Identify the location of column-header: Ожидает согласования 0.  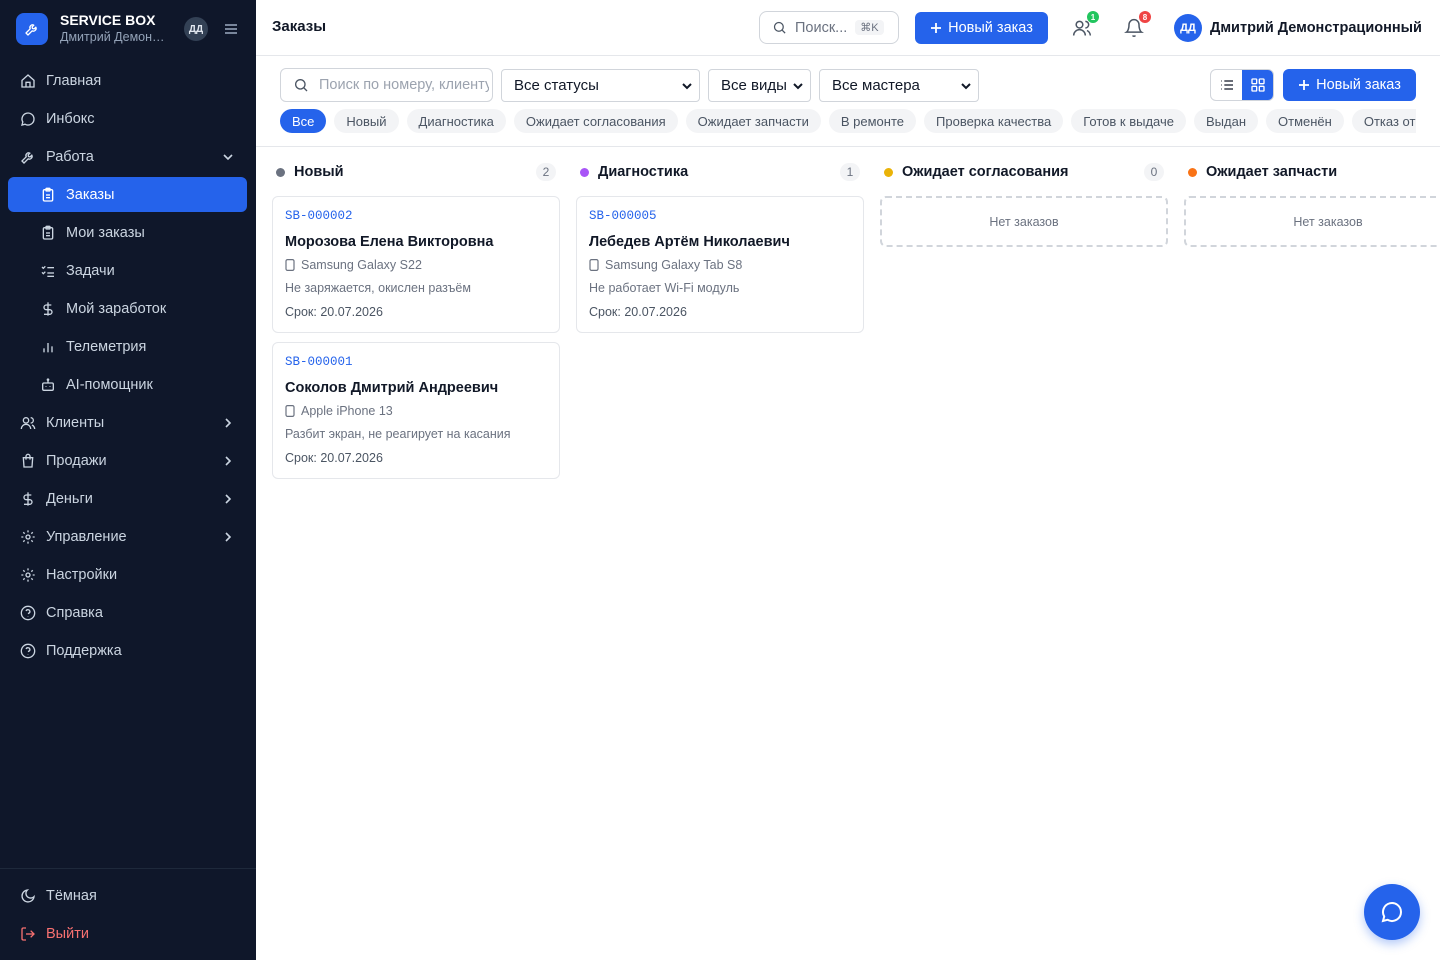
(1024, 172).